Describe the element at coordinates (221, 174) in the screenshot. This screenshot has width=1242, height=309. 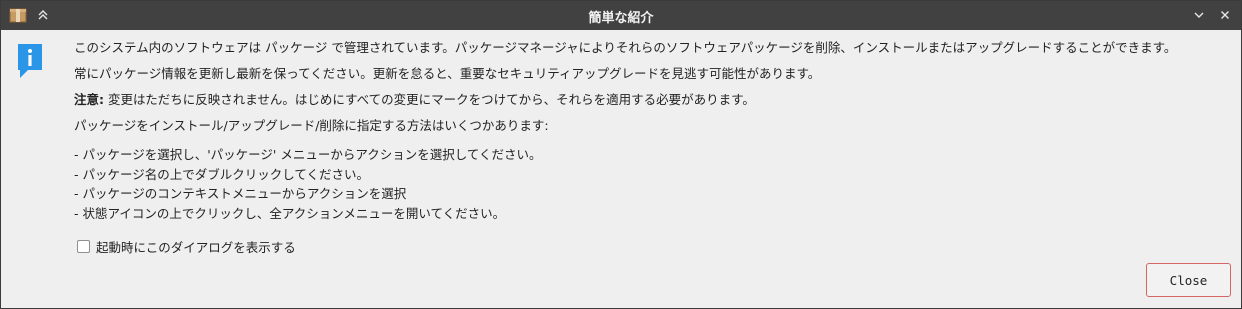
I see `list-item: - パッケージ名の上でダブルクリックしてください。` at that location.